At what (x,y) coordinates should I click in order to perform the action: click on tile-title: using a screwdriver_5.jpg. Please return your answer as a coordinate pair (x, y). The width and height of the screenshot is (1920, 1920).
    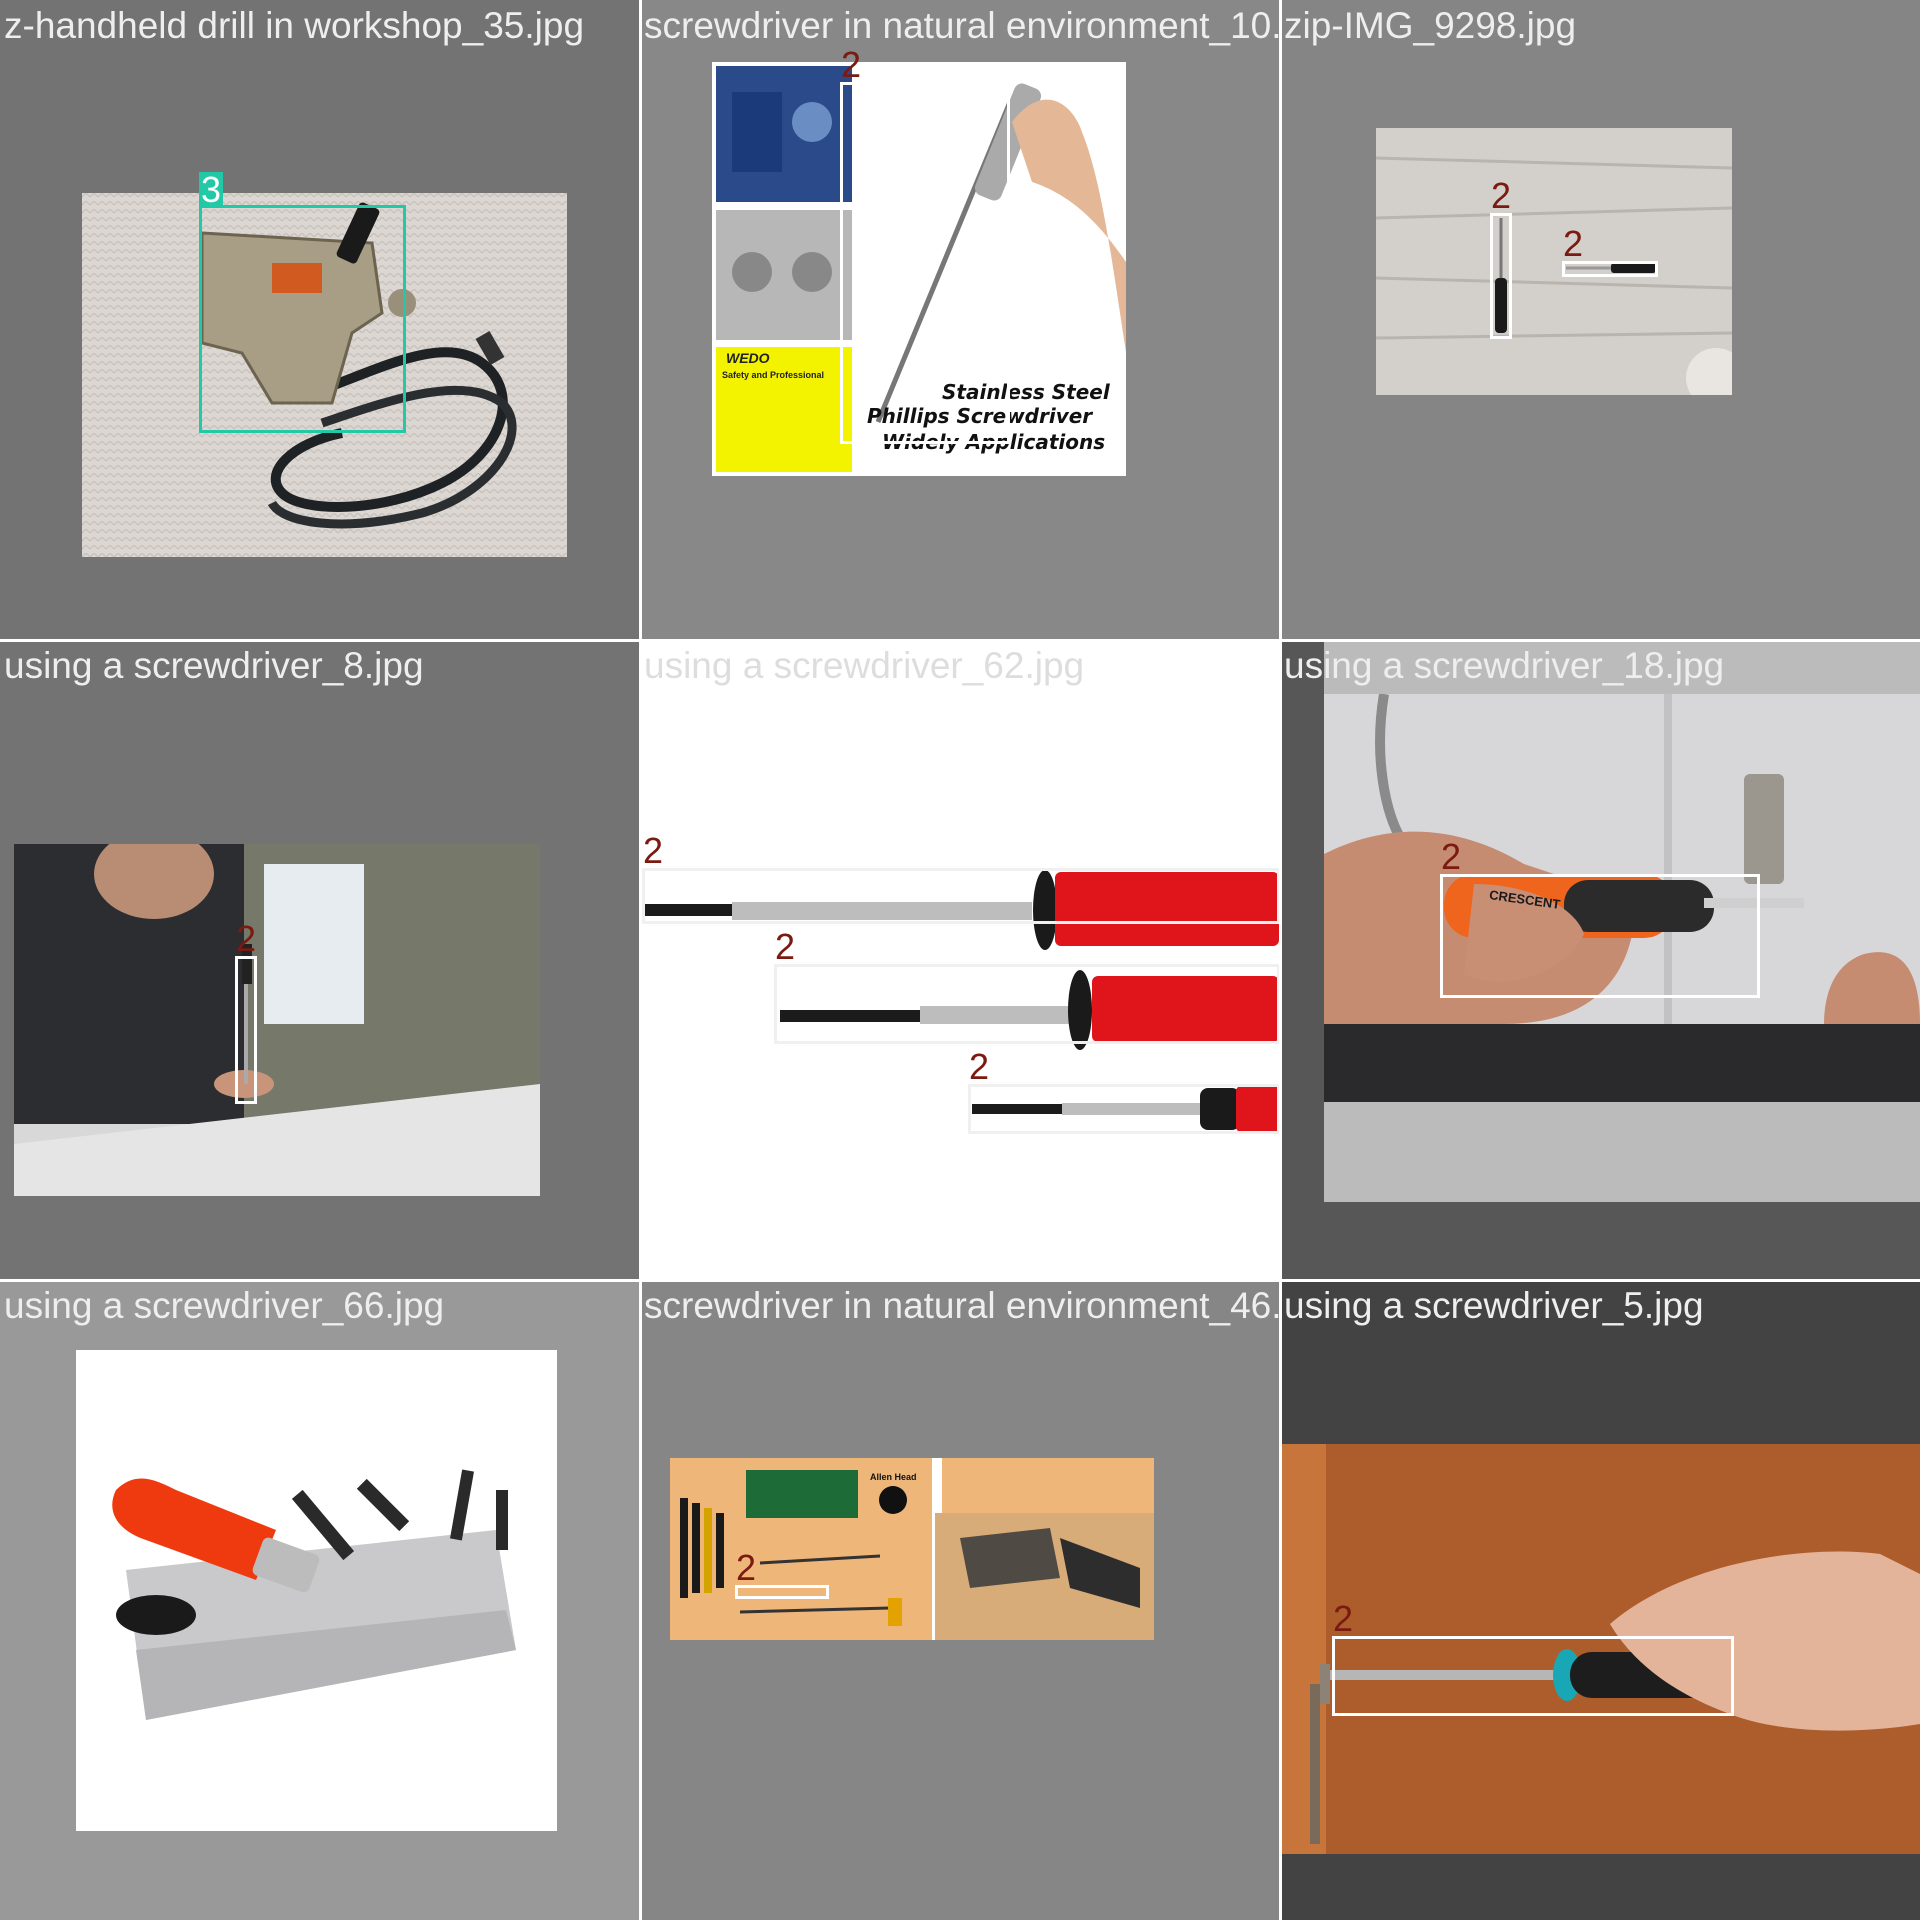
    Looking at the image, I should click on (1494, 1305).